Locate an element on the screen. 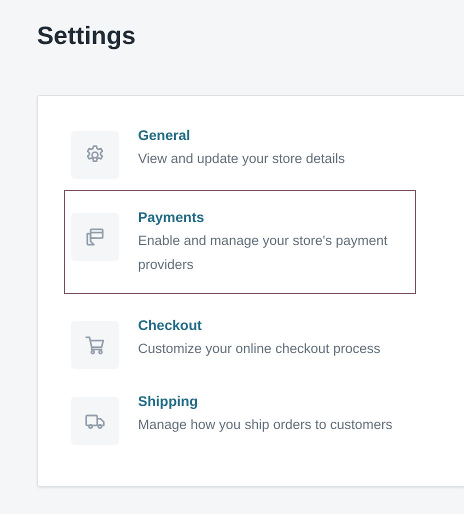 This screenshot has height=514, width=464. item-title: Payments is located at coordinates (171, 217).